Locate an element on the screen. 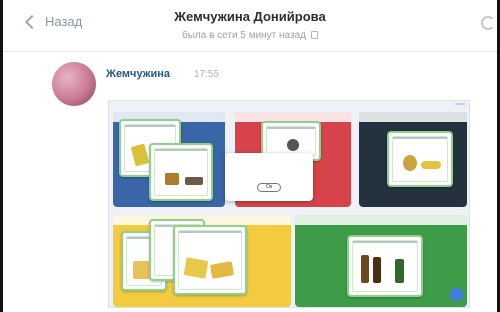 The height and width of the screenshot is (312, 500). sender-name: Жемчужина is located at coordinates (138, 74).